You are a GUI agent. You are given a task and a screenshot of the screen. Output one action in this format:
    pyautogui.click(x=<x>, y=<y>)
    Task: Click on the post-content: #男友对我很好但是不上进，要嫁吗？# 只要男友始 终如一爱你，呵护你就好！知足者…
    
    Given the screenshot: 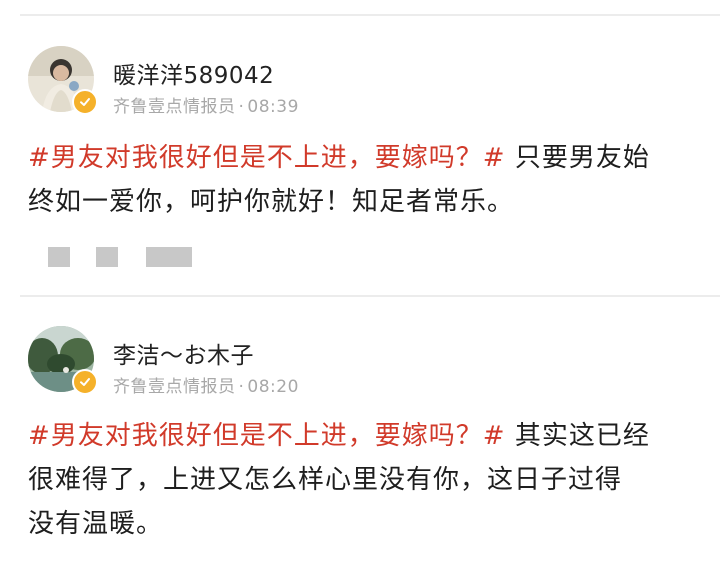 What is the action you would take?
    pyautogui.click(x=363, y=180)
    